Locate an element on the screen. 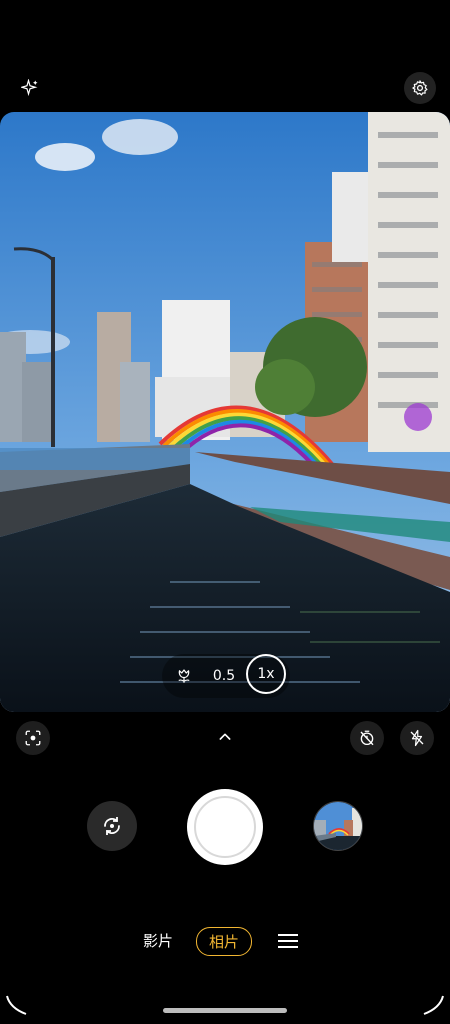 This screenshot has width=450, height=1024. tulip-icon is located at coordinates (184, 676).